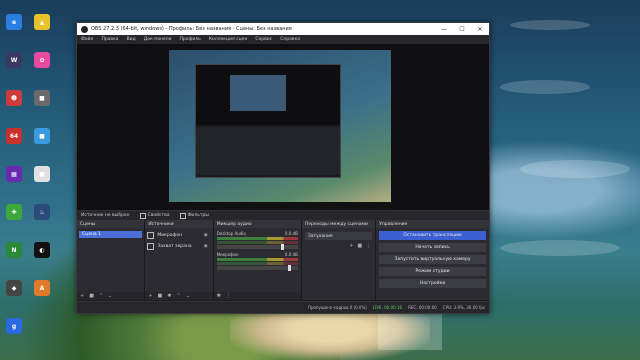 The height and width of the screenshot is (360, 640). Describe the element at coordinates (111, 260) in the screenshot. I see `scenes-dock: Сцены Сцена 1 + ■ ⌃ ⌄` at that location.